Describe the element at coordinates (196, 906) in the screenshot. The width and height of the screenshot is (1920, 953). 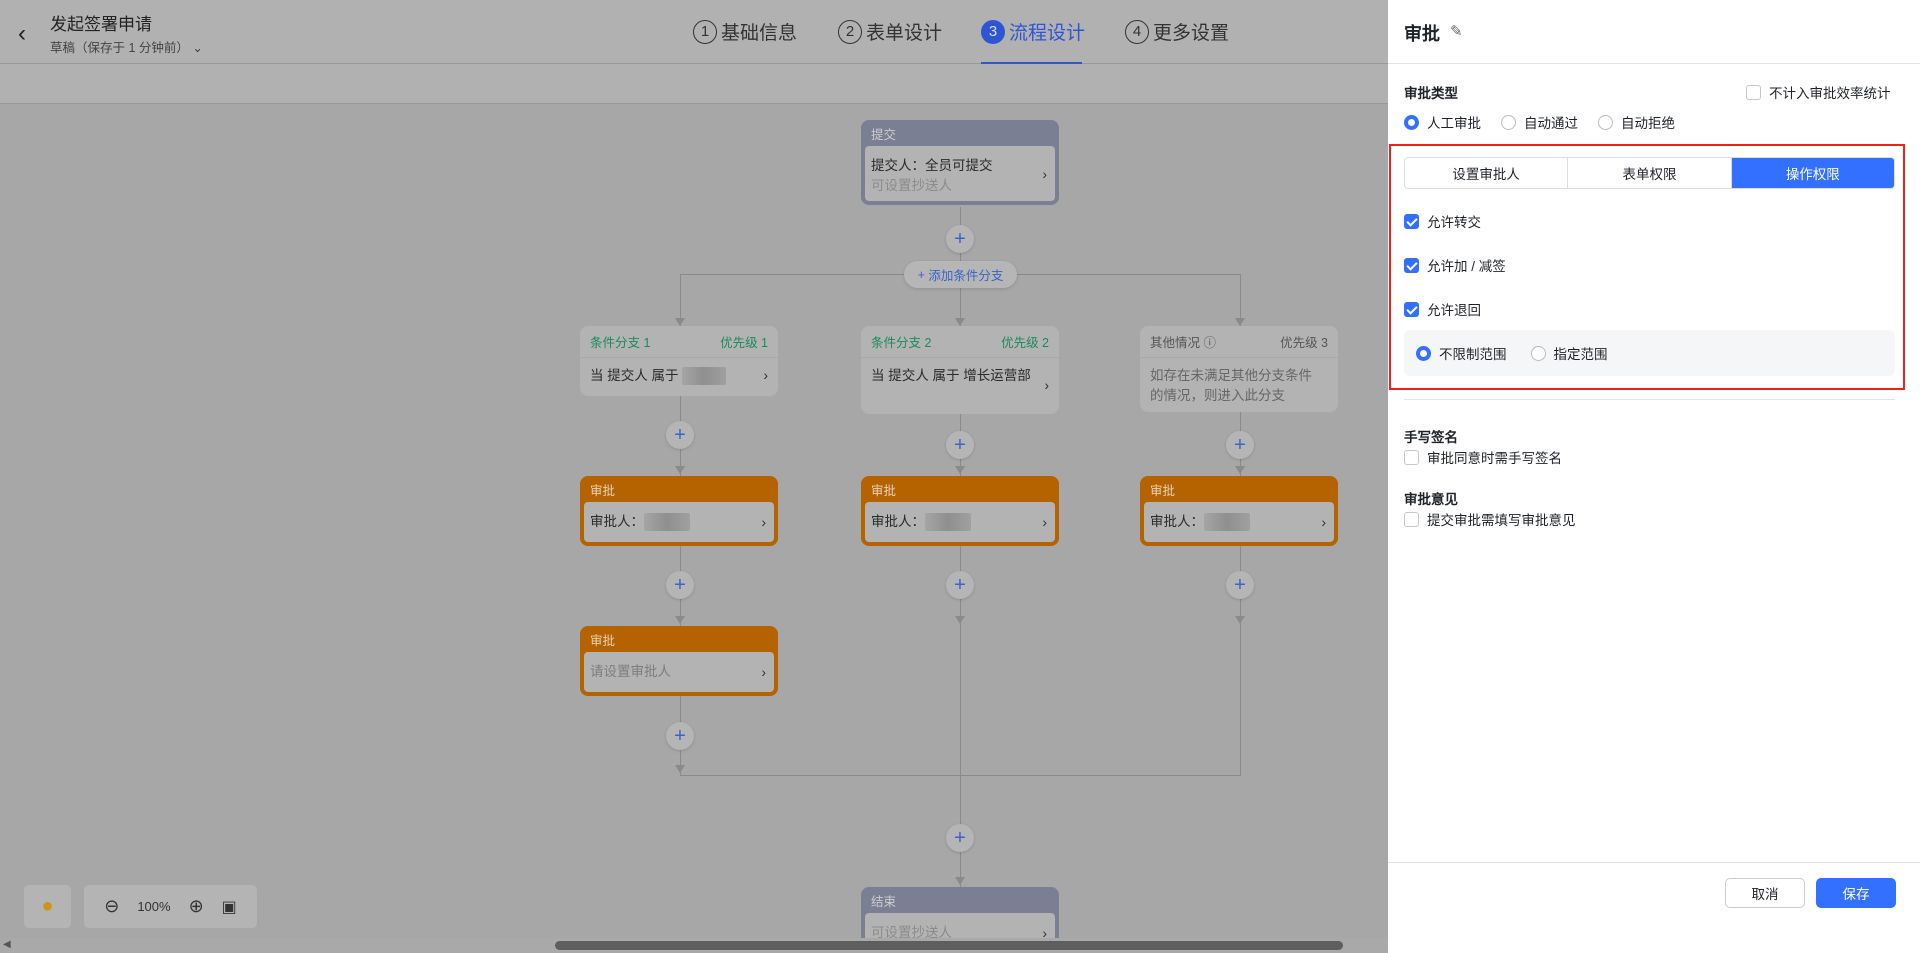
I see `zoom-in-icon: ⊕` at that location.